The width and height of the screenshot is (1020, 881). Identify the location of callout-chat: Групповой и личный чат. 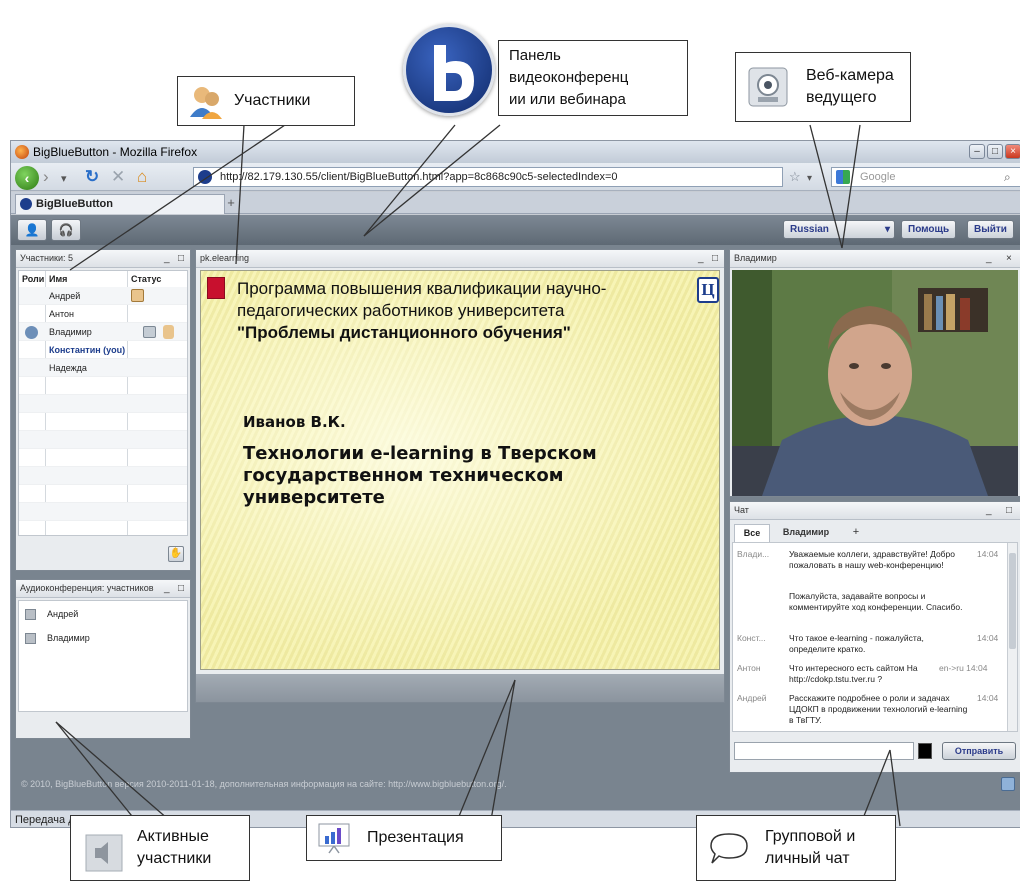
(796, 848).